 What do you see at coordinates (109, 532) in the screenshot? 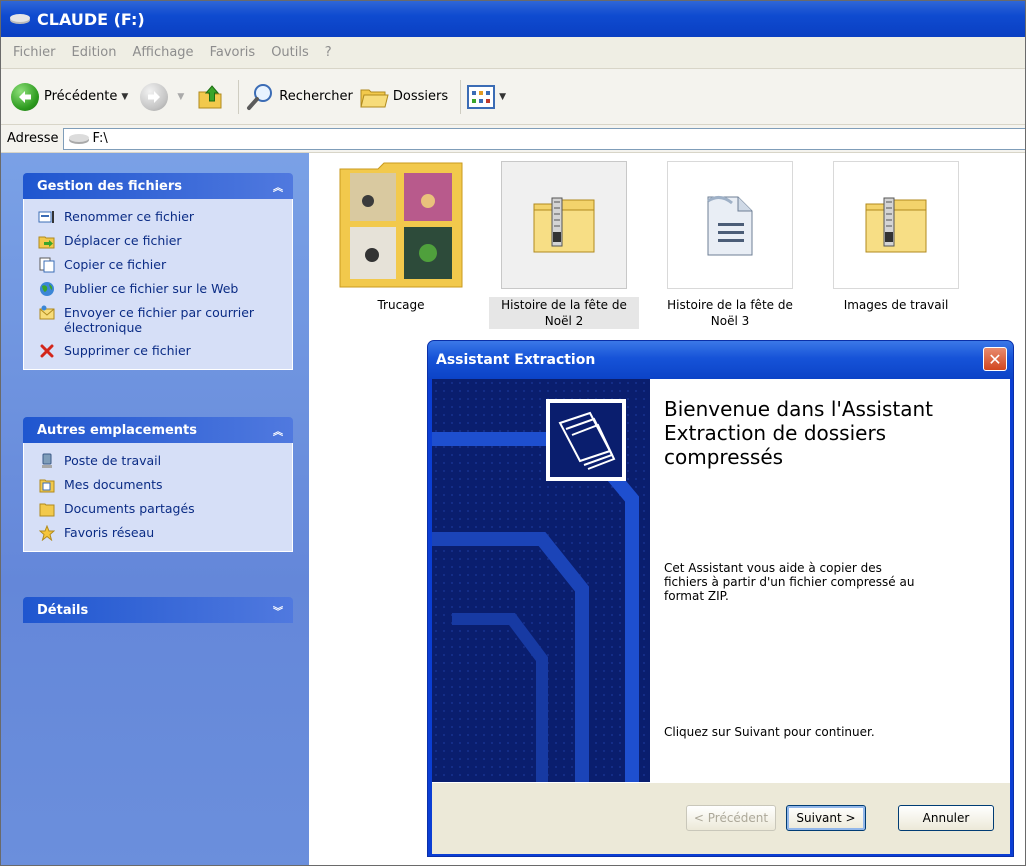
I see `place-label: Favoris réseau` at bounding box center [109, 532].